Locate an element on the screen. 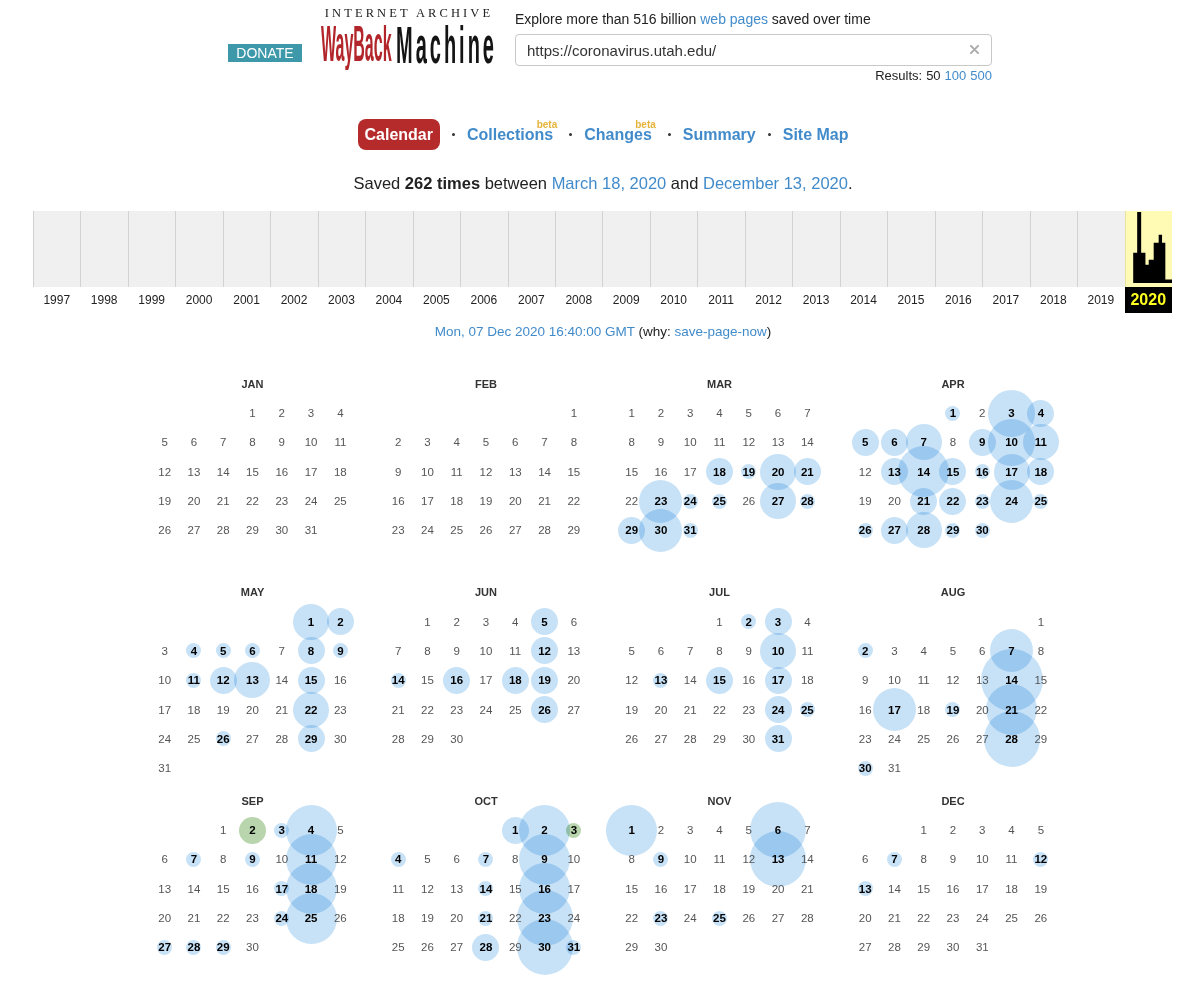  calendar-day: 20 is located at coordinates (778, 471).